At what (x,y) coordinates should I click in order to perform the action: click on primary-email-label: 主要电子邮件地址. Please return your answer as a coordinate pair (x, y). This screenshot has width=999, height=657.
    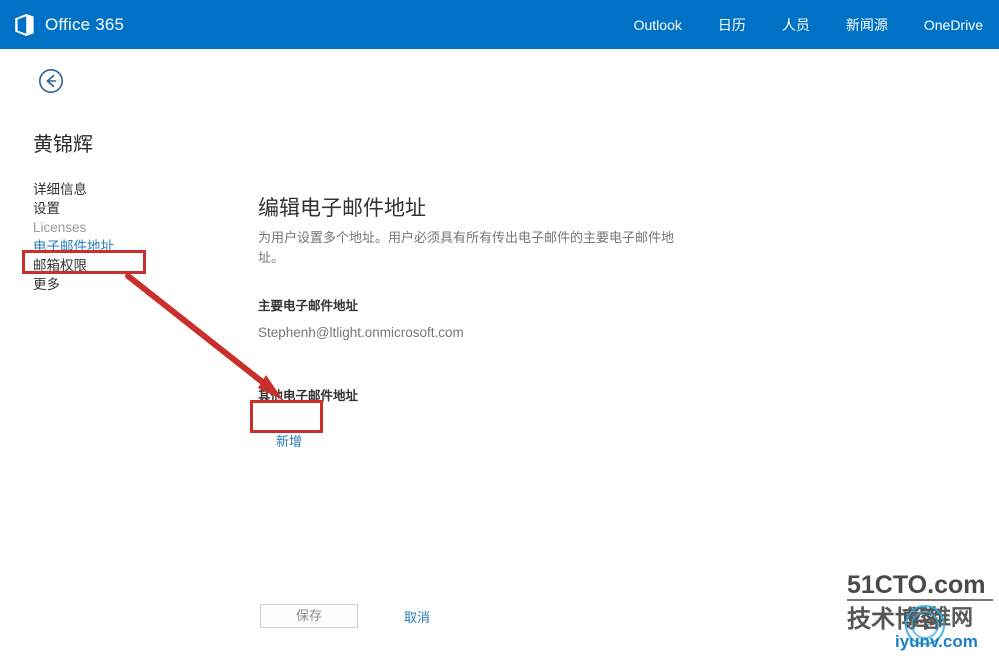
    Looking at the image, I should click on (308, 306).